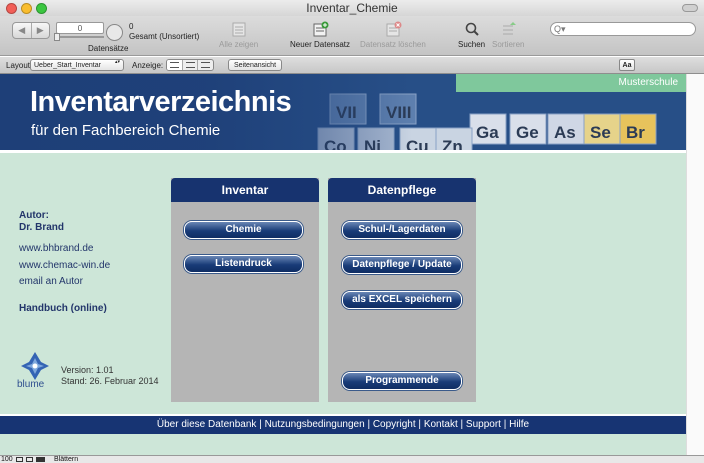 The width and height of the screenshot is (704, 463). Describe the element at coordinates (41, 8) in the screenshot. I see `zoom-window-button` at that location.